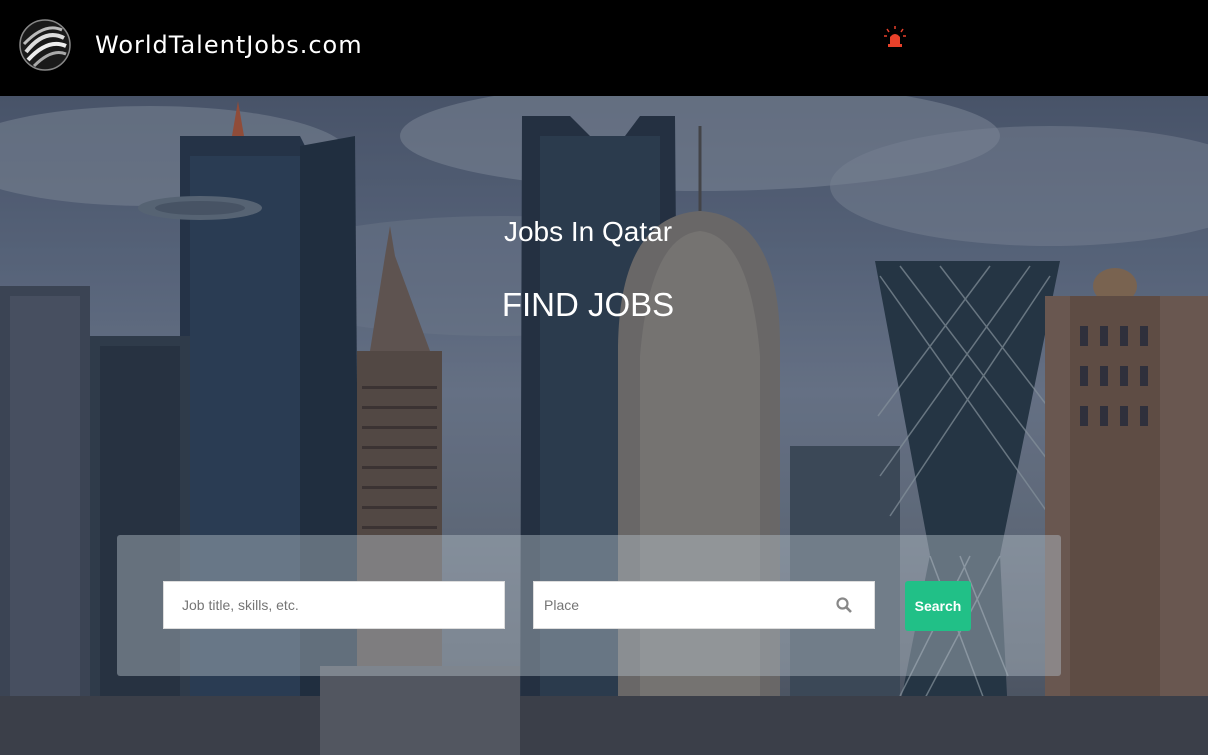 The image size is (1208, 755). Describe the element at coordinates (87, 9) in the screenshot. I see `nav-find-jobs: Find Jobs` at that location.